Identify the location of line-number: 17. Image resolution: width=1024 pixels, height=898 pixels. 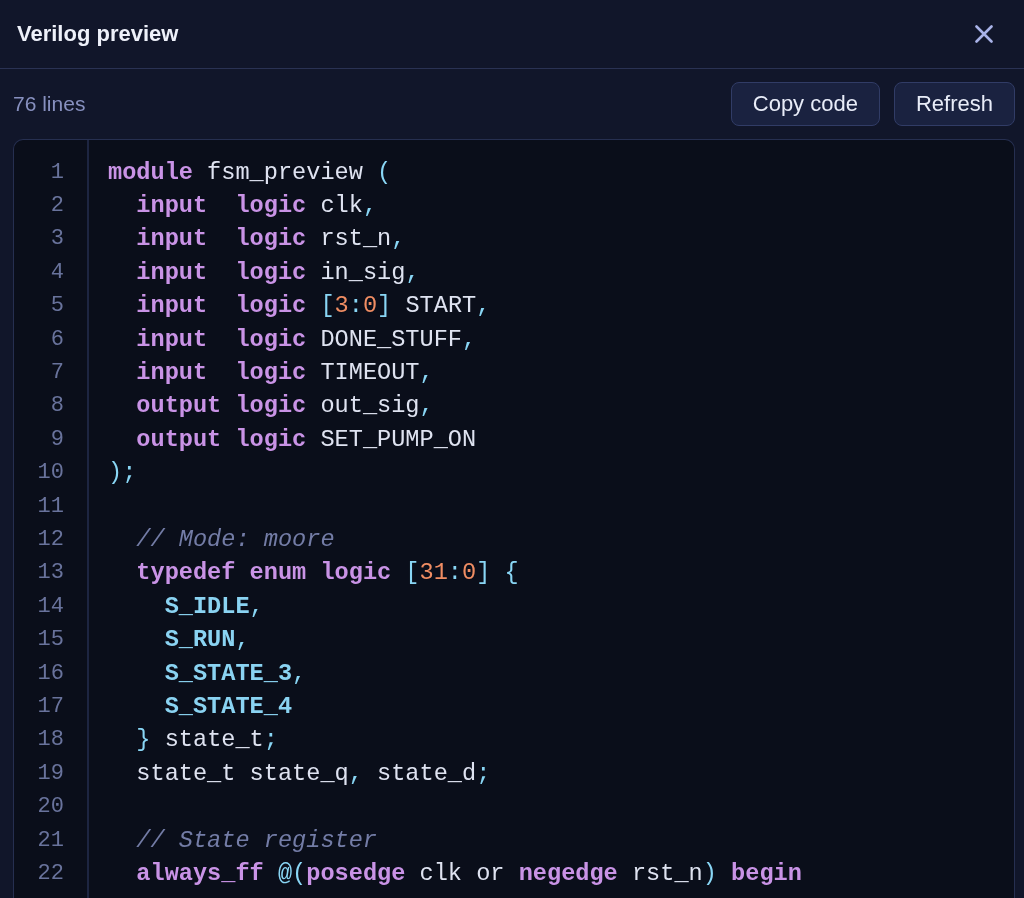
(50, 706).